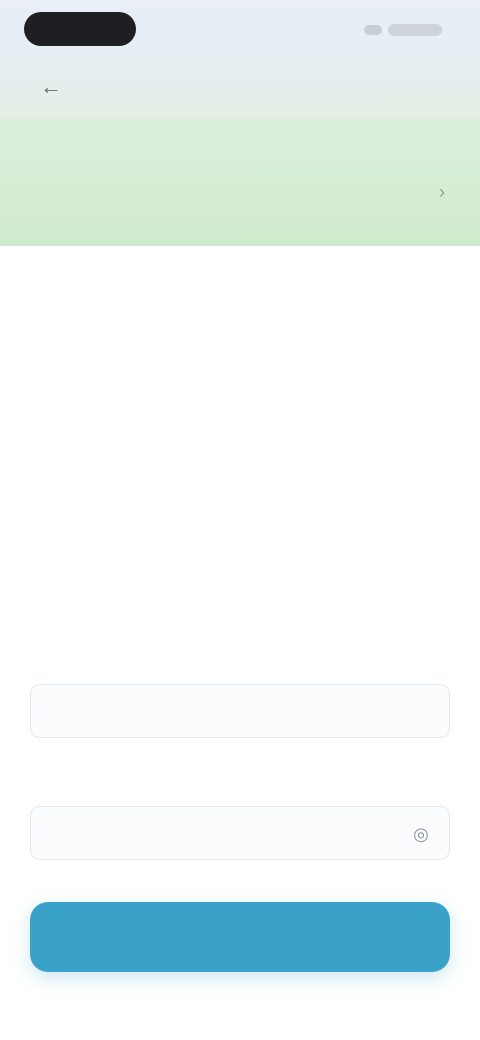  What do you see at coordinates (80, 29) in the screenshot?
I see `status-time-pill` at bounding box center [80, 29].